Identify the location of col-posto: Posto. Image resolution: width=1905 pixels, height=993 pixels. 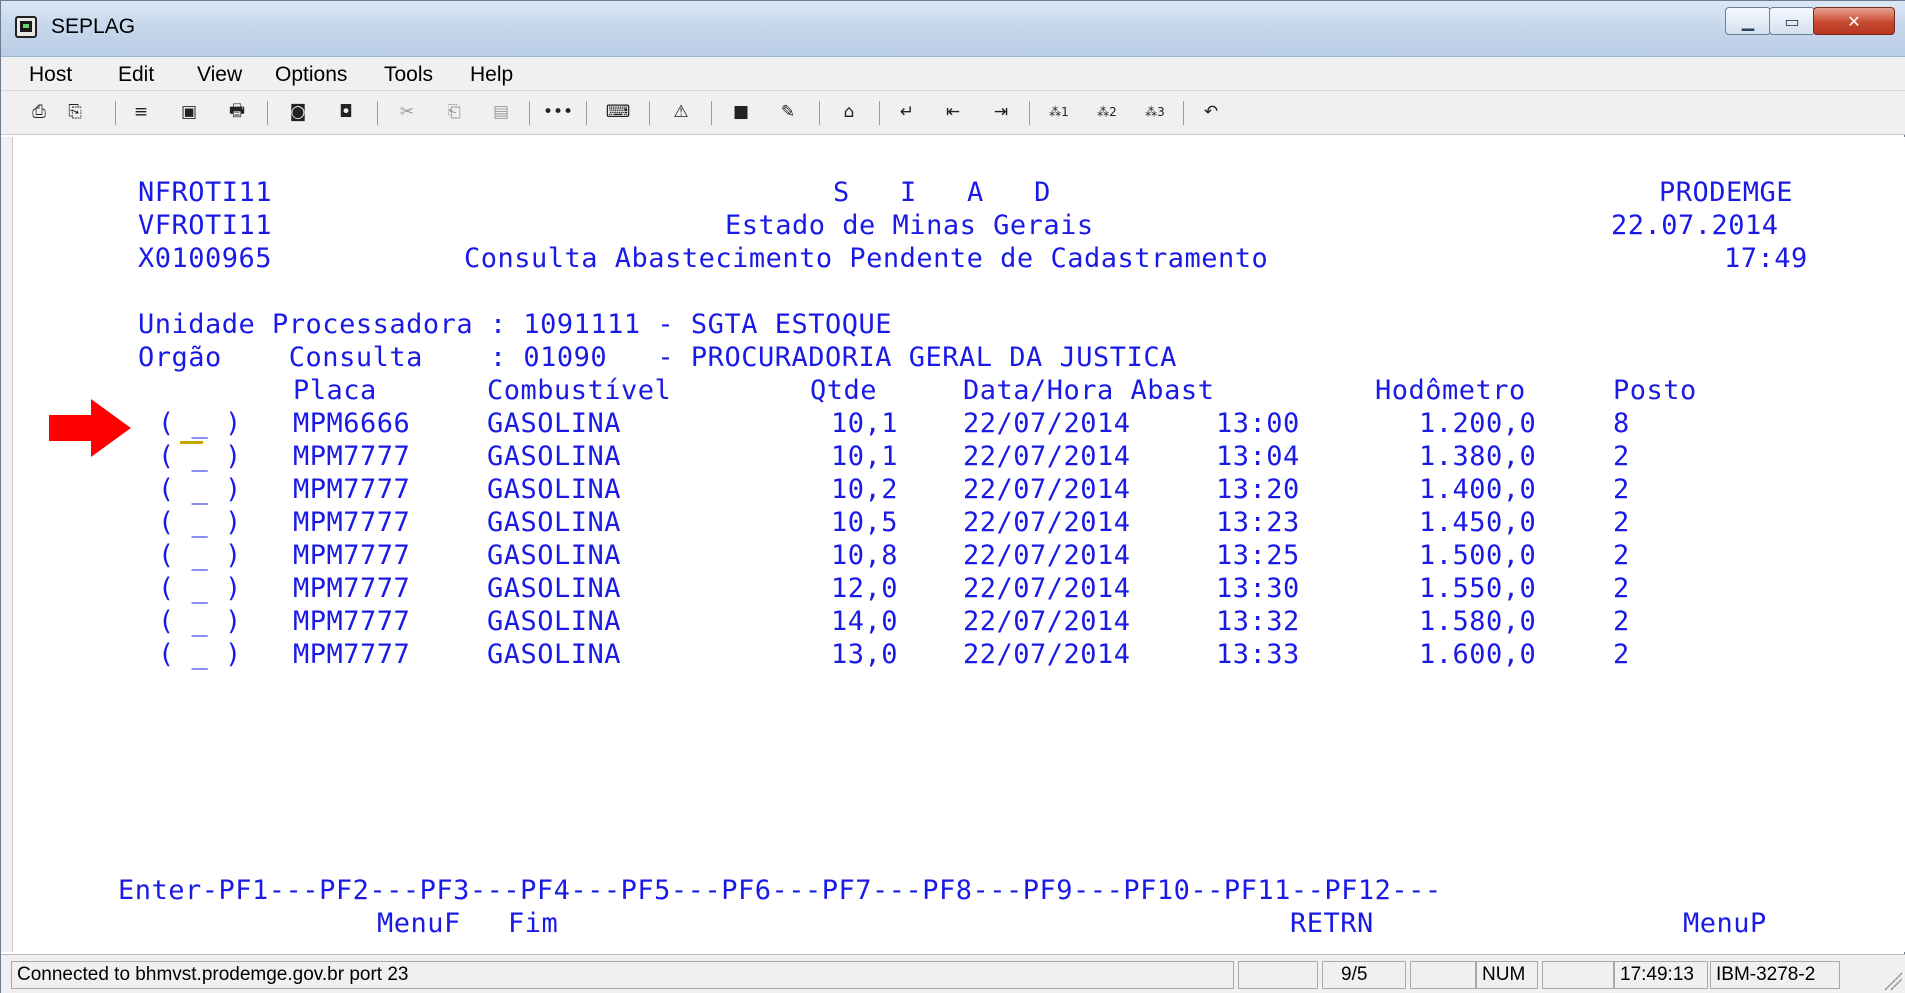
(1655, 390).